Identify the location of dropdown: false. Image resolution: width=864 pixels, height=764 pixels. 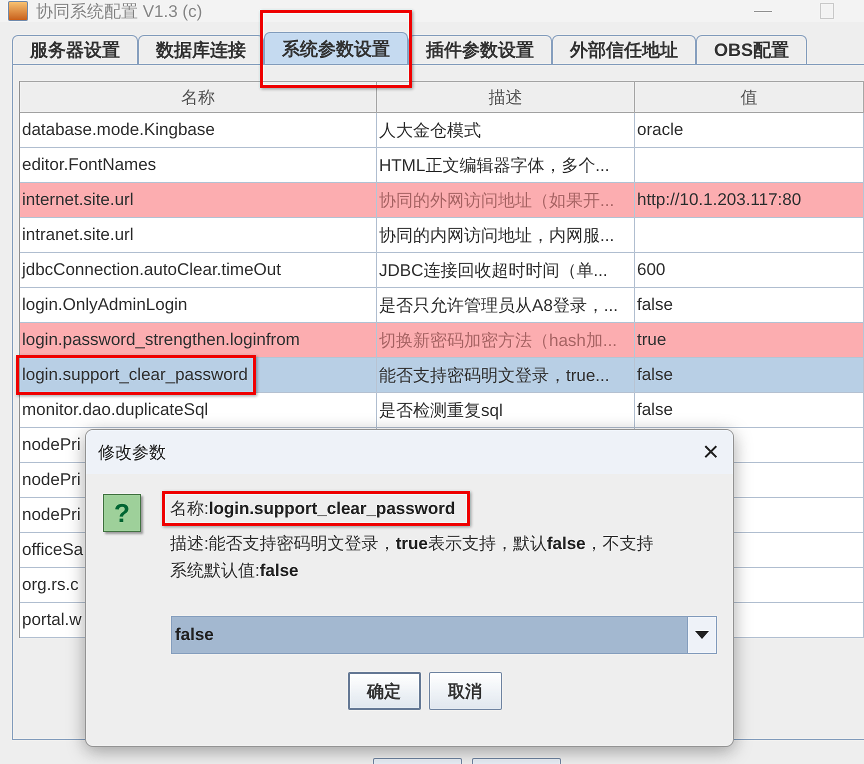
(444, 635).